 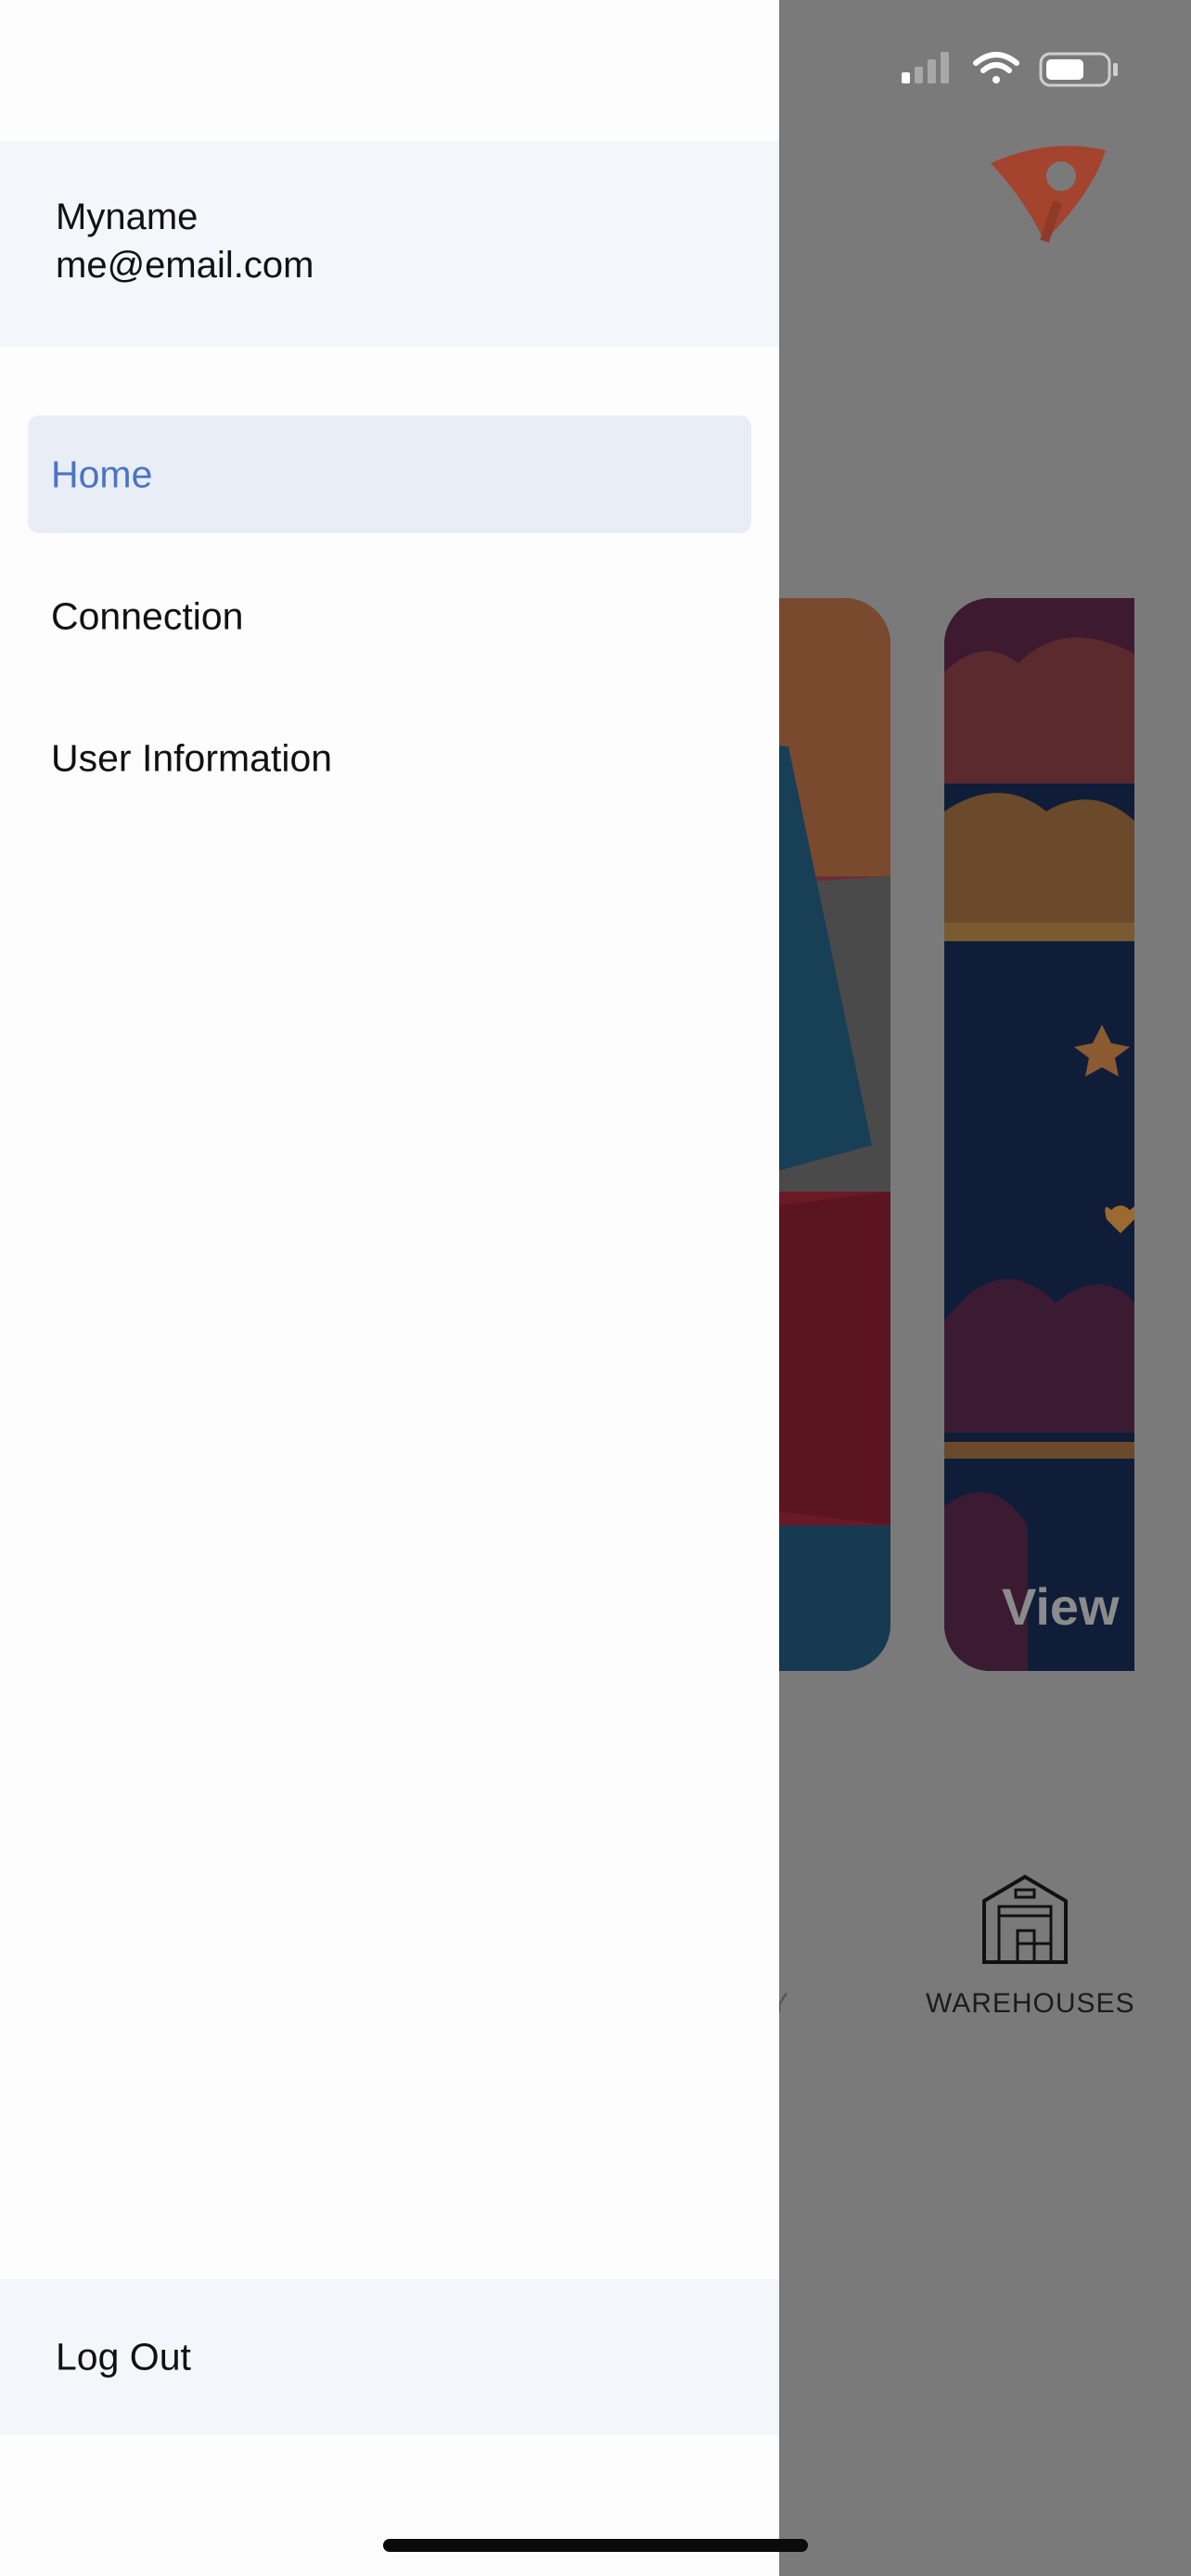 What do you see at coordinates (123, 2356) in the screenshot?
I see `logout-label: Log Out` at bounding box center [123, 2356].